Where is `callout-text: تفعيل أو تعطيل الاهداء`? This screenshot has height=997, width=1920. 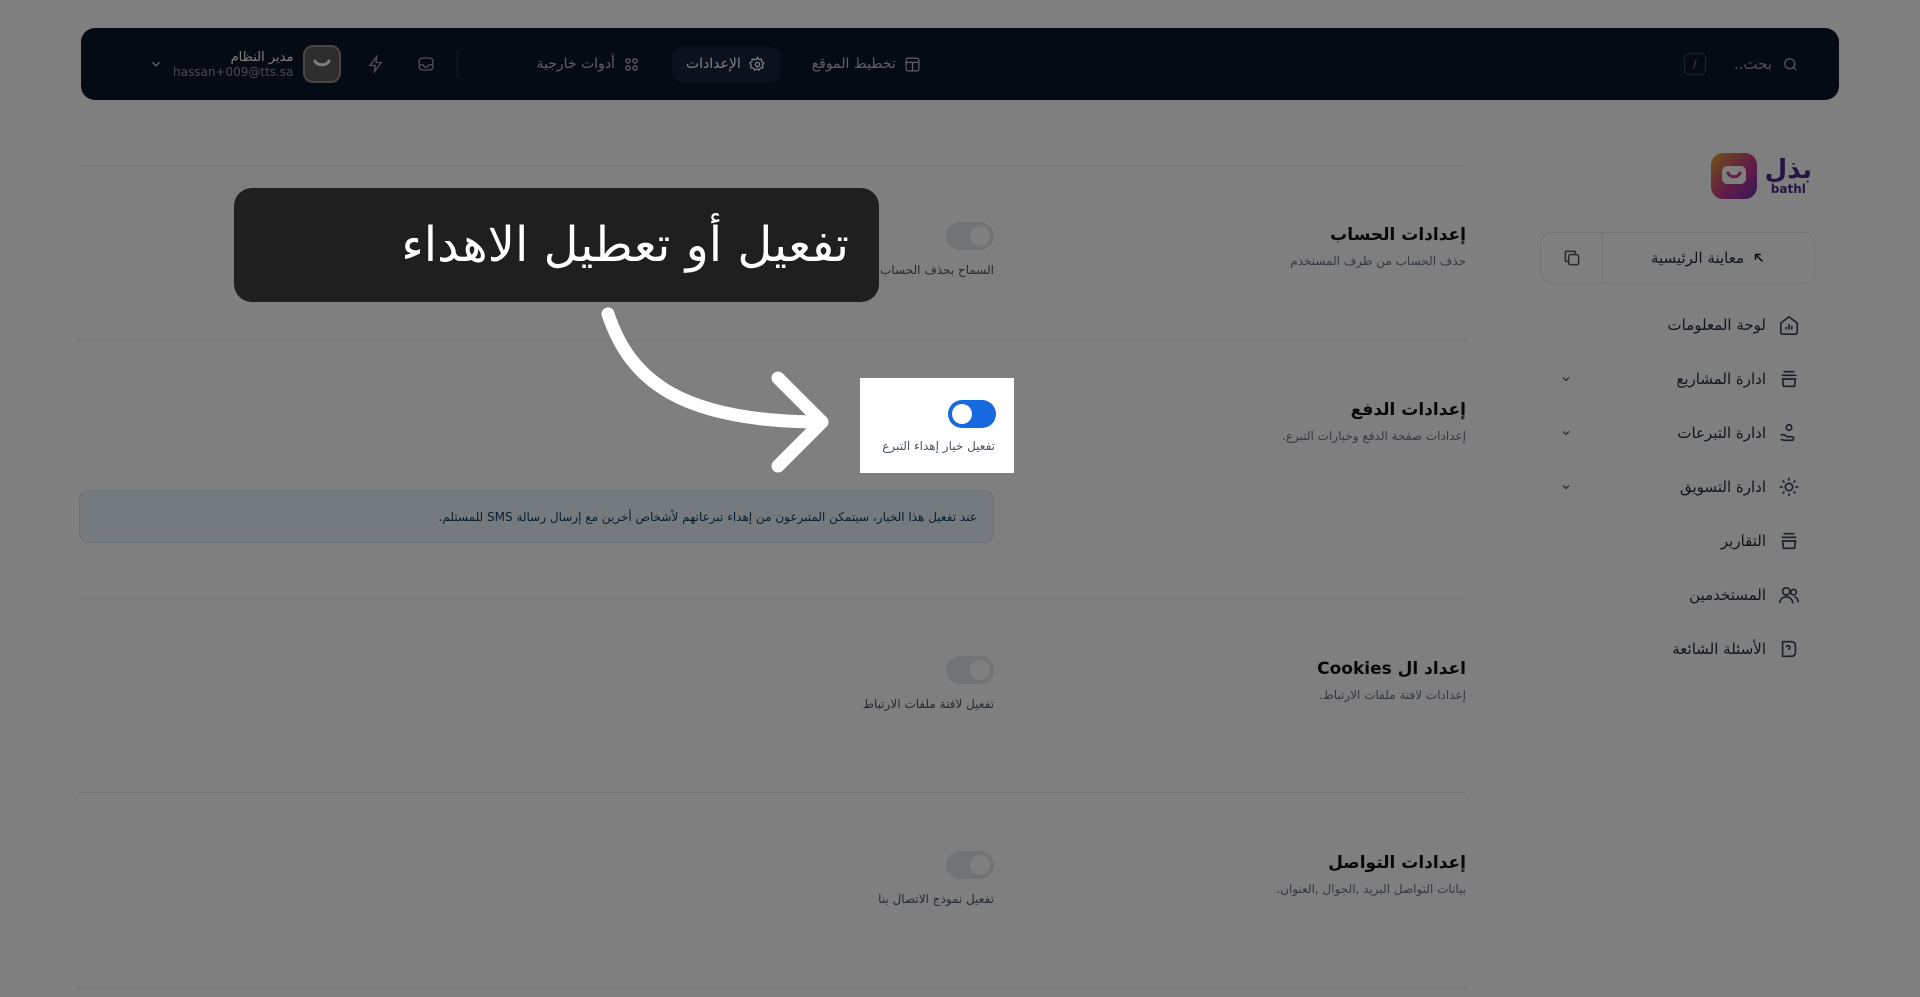
callout-text: تفعيل أو تعطيل الاهداء is located at coordinates (625, 245).